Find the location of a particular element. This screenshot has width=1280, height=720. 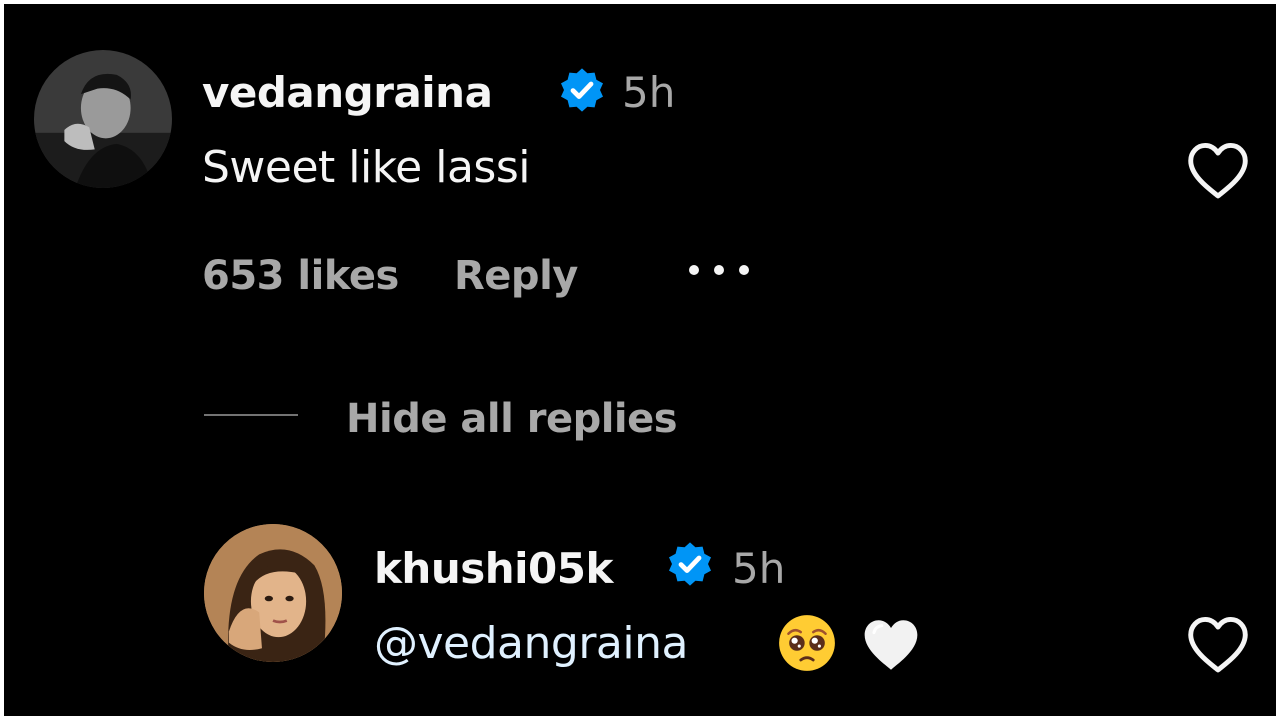

reply-time: 5h is located at coordinates (759, 568).